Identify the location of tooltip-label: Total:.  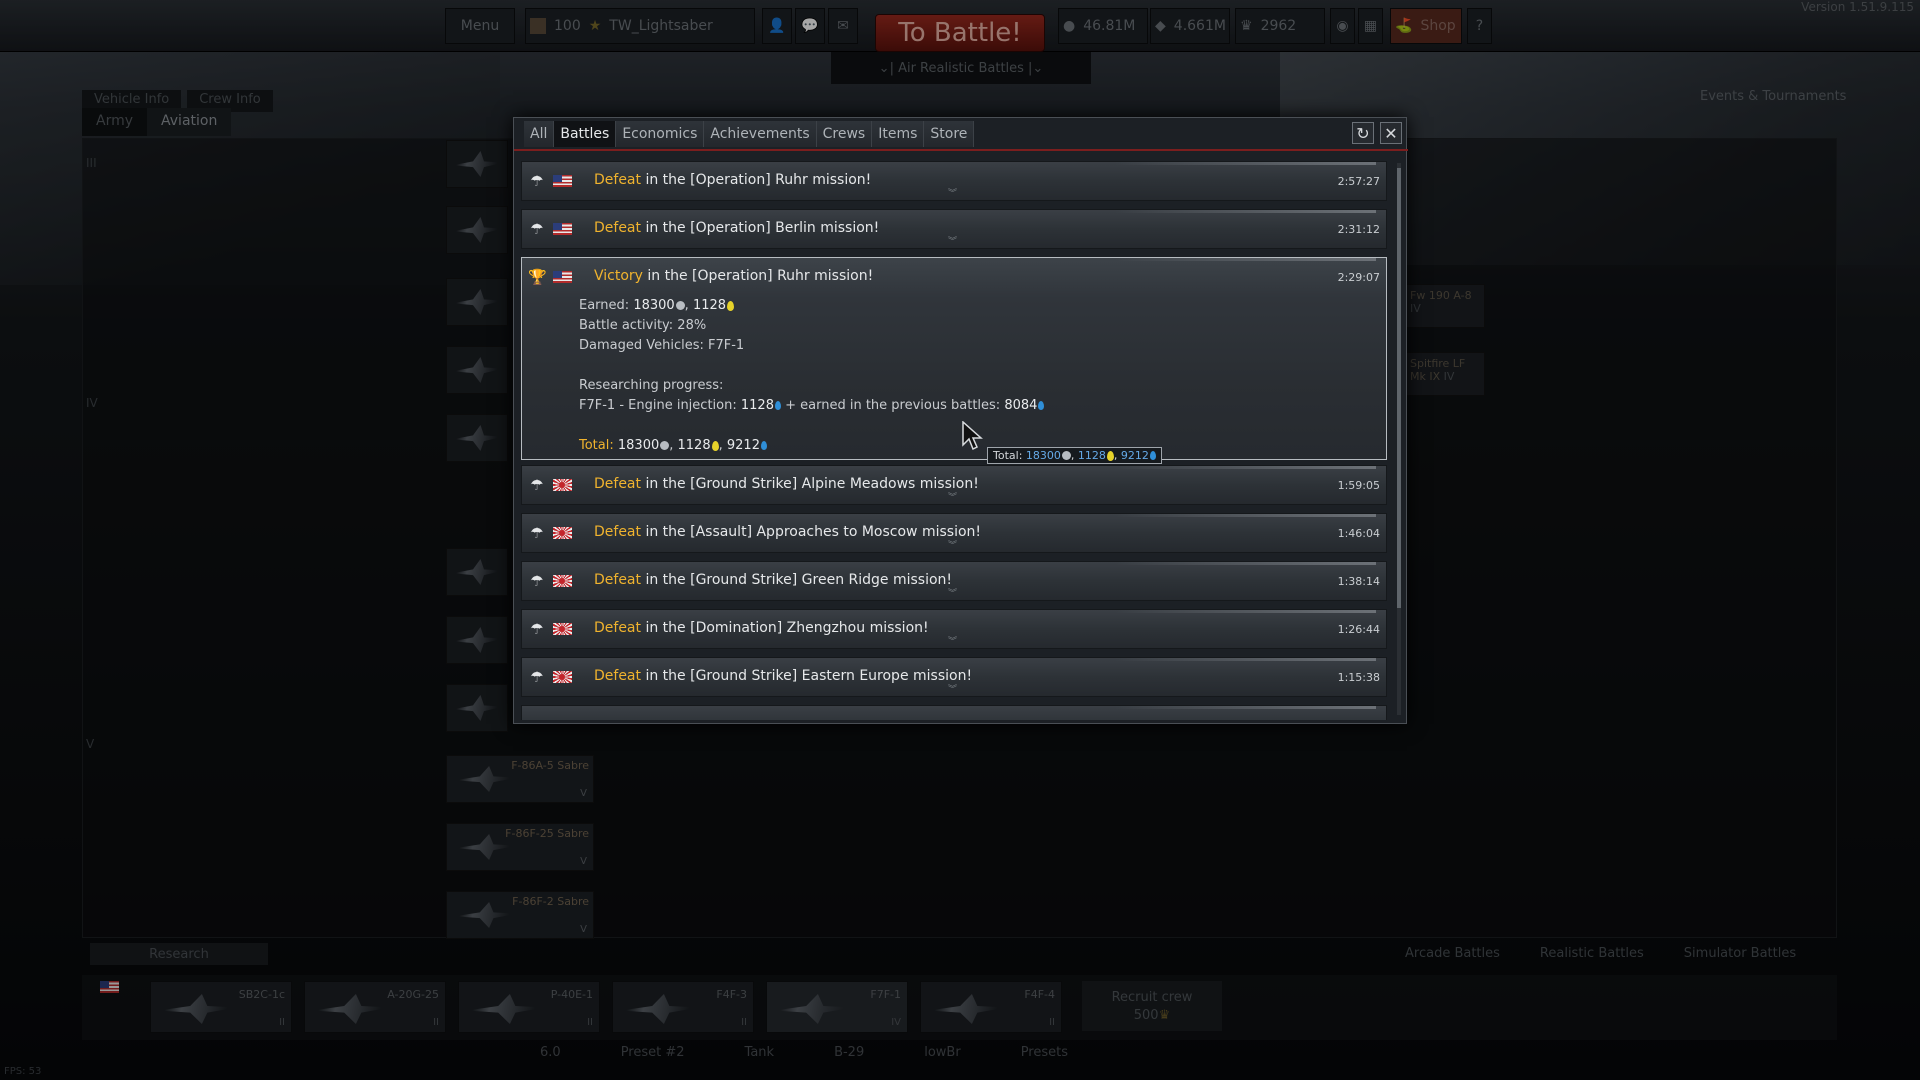
(1008, 455).